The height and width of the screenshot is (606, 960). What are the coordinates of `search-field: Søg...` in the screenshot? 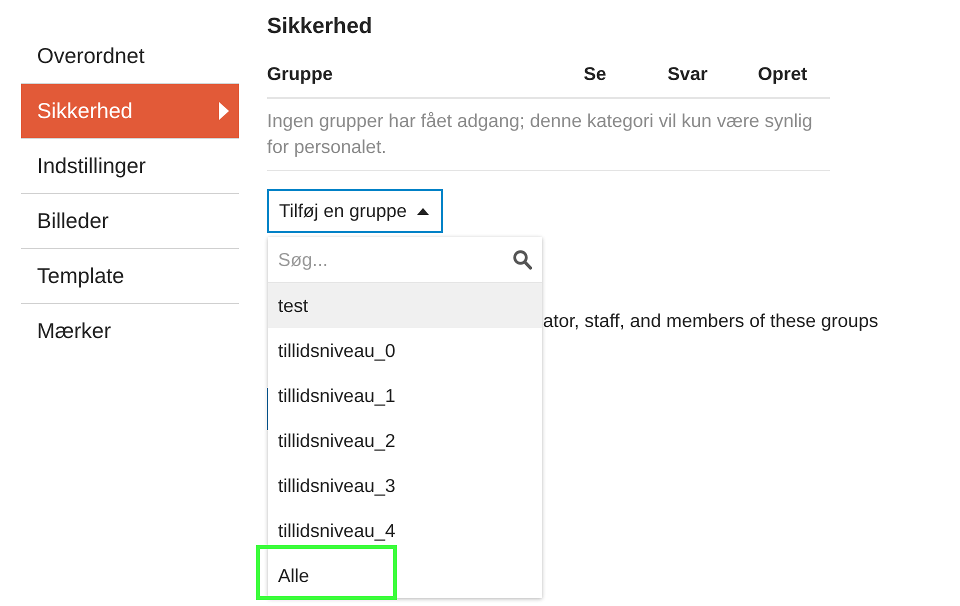 It's located at (390, 259).